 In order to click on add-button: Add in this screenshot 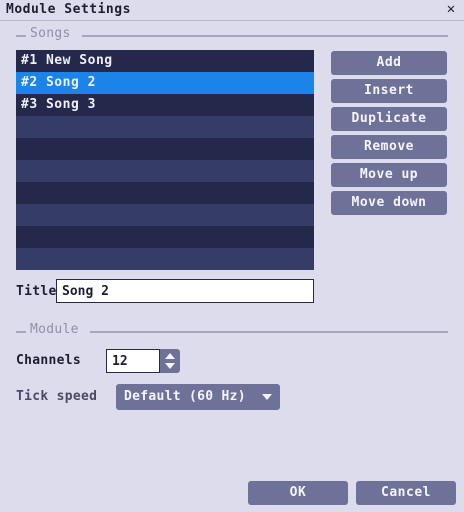, I will do `click(389, 63)`.